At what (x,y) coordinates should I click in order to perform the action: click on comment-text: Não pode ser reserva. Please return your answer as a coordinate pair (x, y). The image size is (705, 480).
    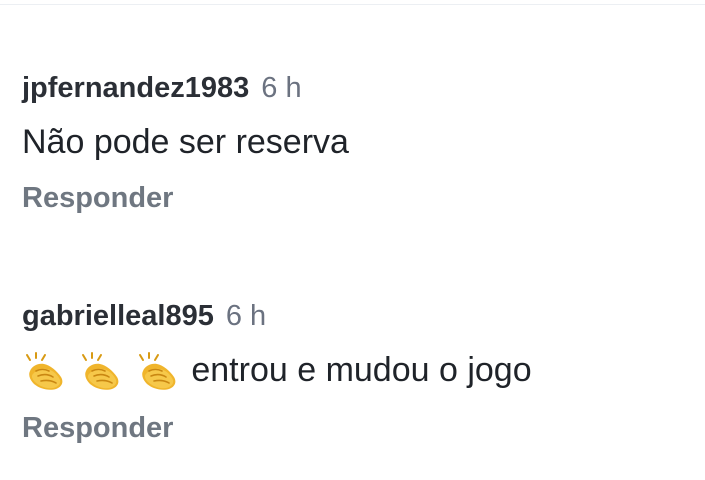
    Looking at the image, I should click on (185, 142).